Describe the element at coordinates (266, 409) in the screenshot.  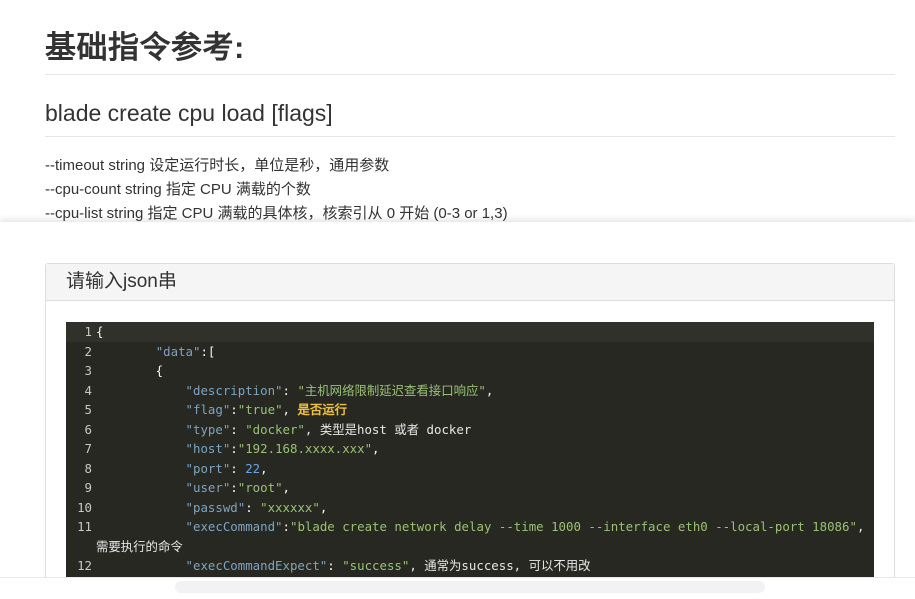
I see `code-text: "flag":"true", 是否运行` at that location.